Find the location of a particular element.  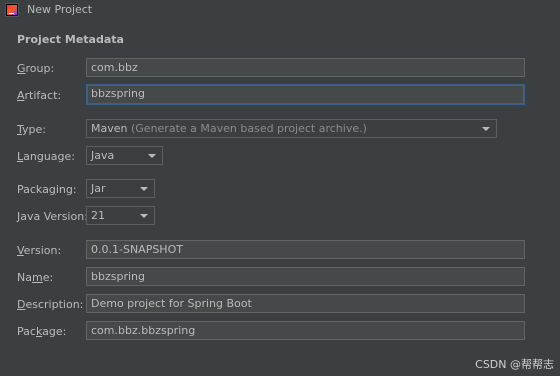

type-label-rest: ype: is located at coordinates (34, 129).